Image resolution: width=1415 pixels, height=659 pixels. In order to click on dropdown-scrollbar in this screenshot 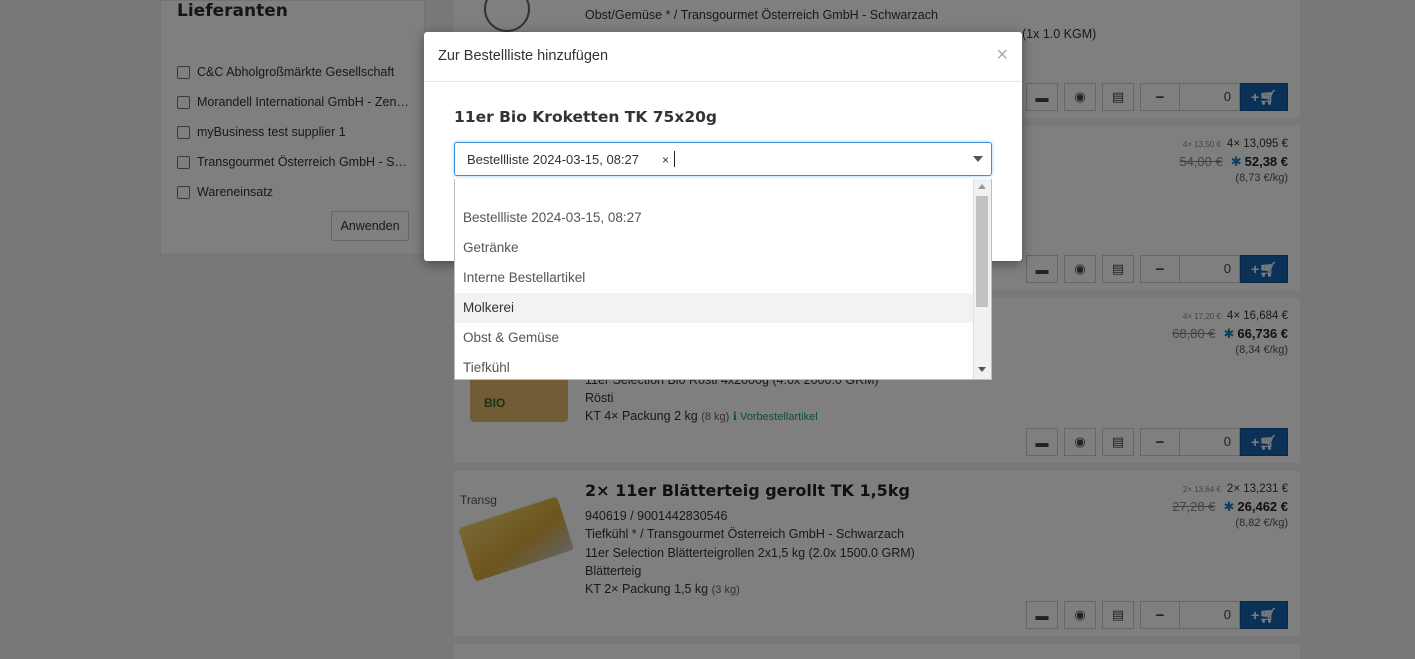, I will do `click(982, 279)`.